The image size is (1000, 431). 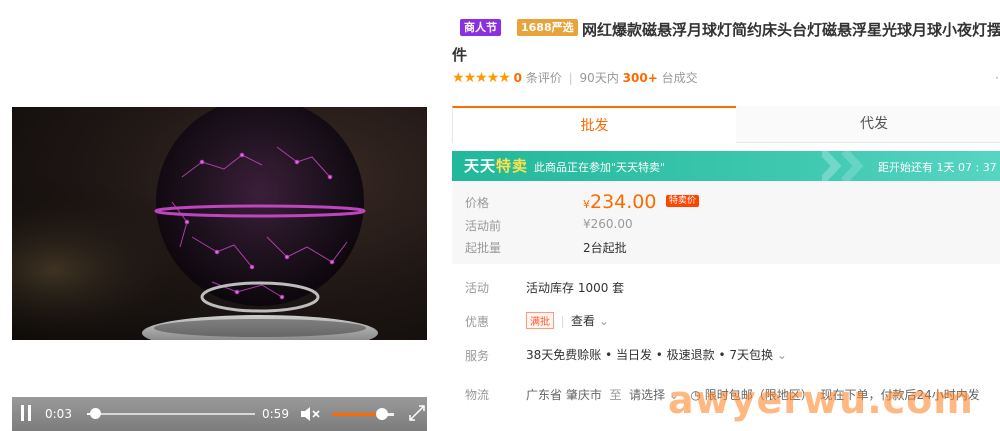 I want to click on review-count: 0, so click(x=518, y=78).